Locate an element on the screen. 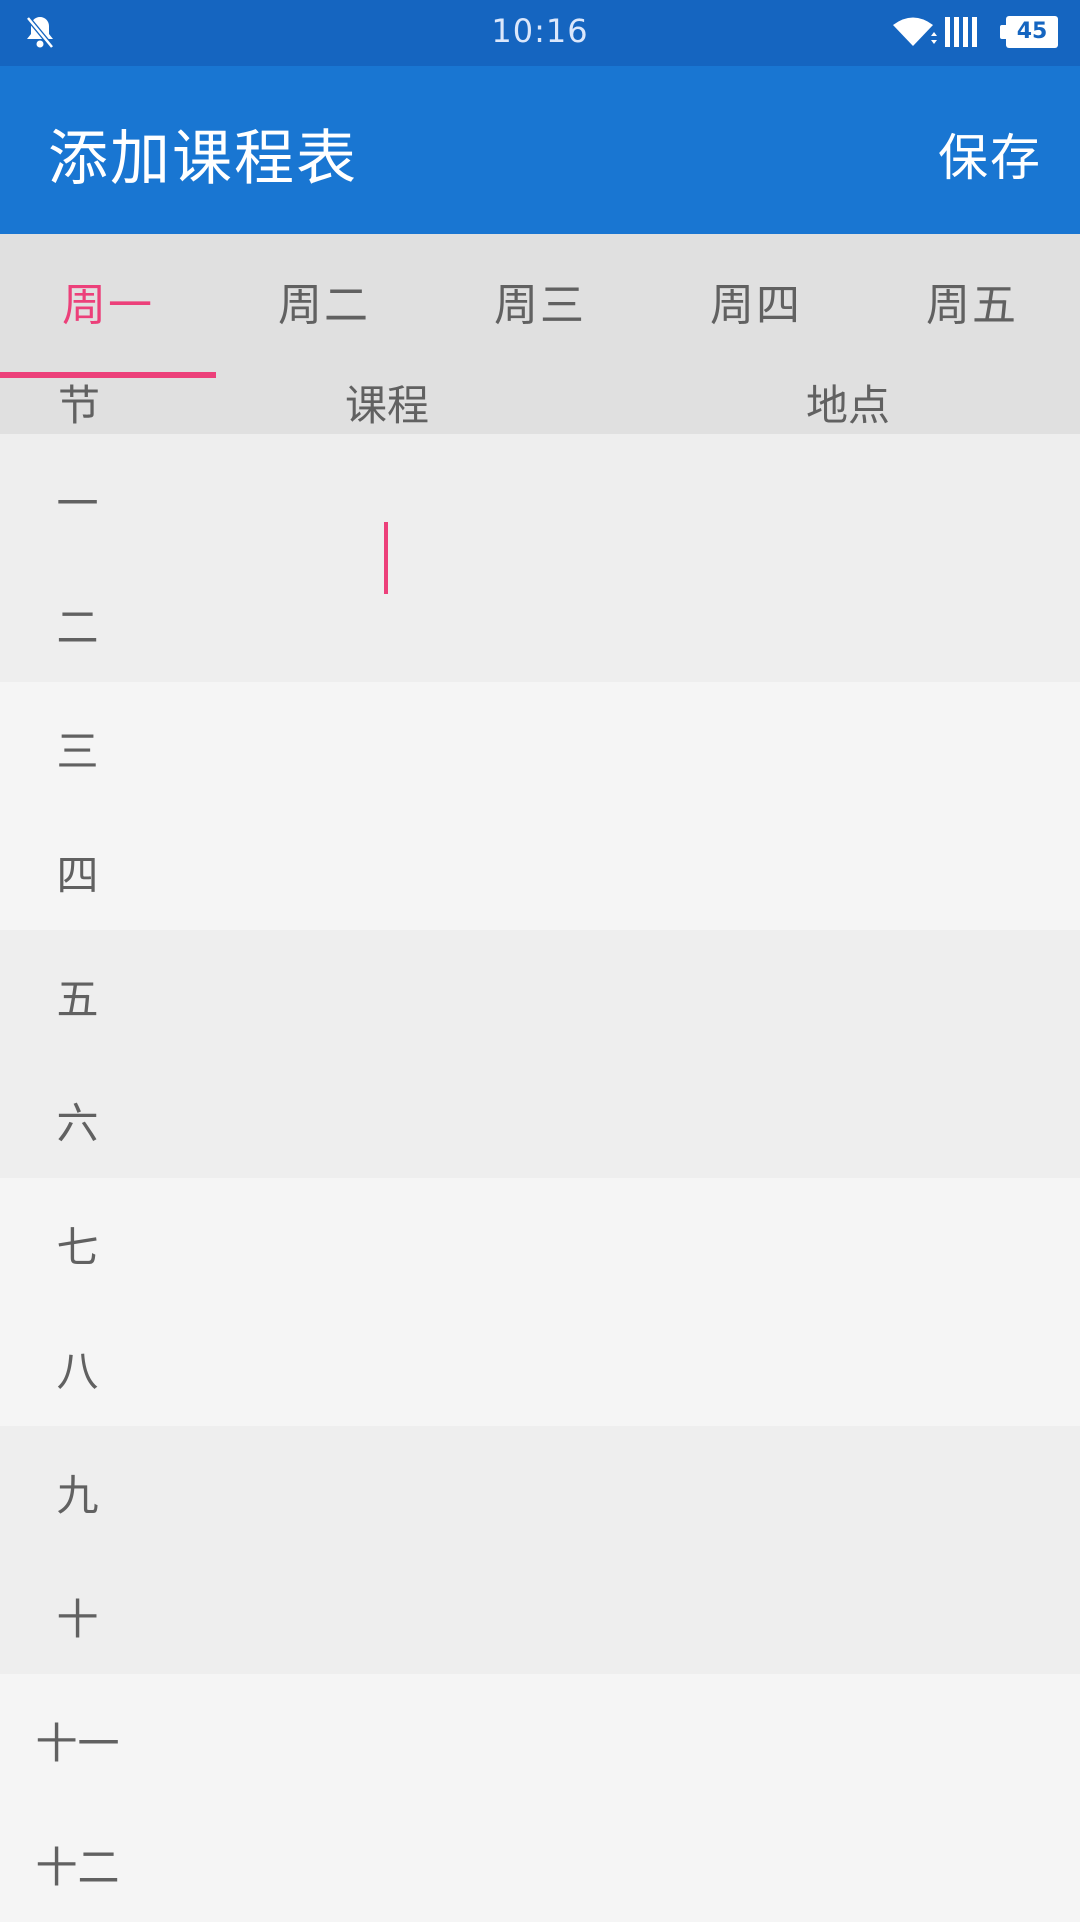 This screenshot has width=1080, height=1922. tab-monday: 周一 is located at coordinates (108, 306).